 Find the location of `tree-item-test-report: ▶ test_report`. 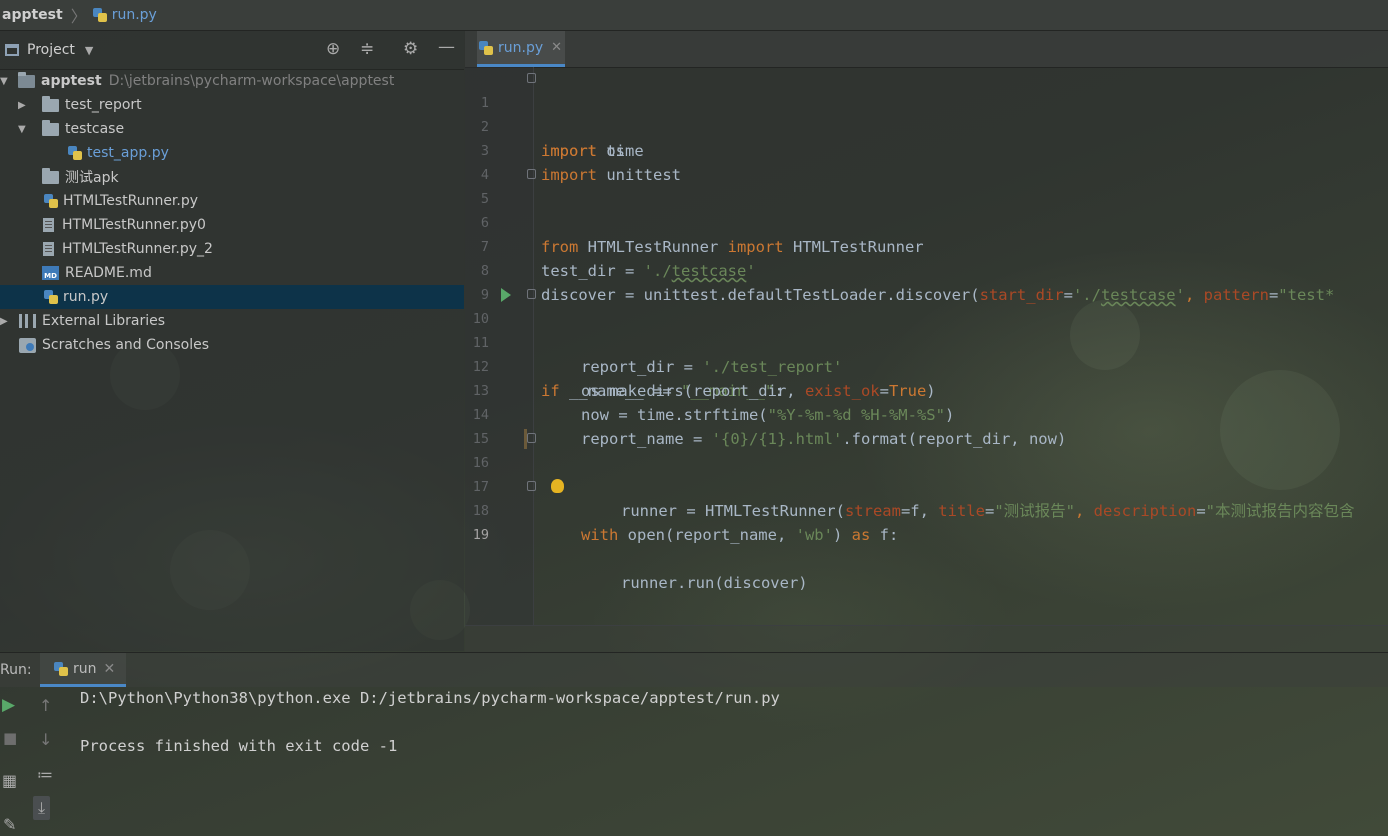

tree-item-test-report: ▶ test_report is located at coordinates (232, 105).